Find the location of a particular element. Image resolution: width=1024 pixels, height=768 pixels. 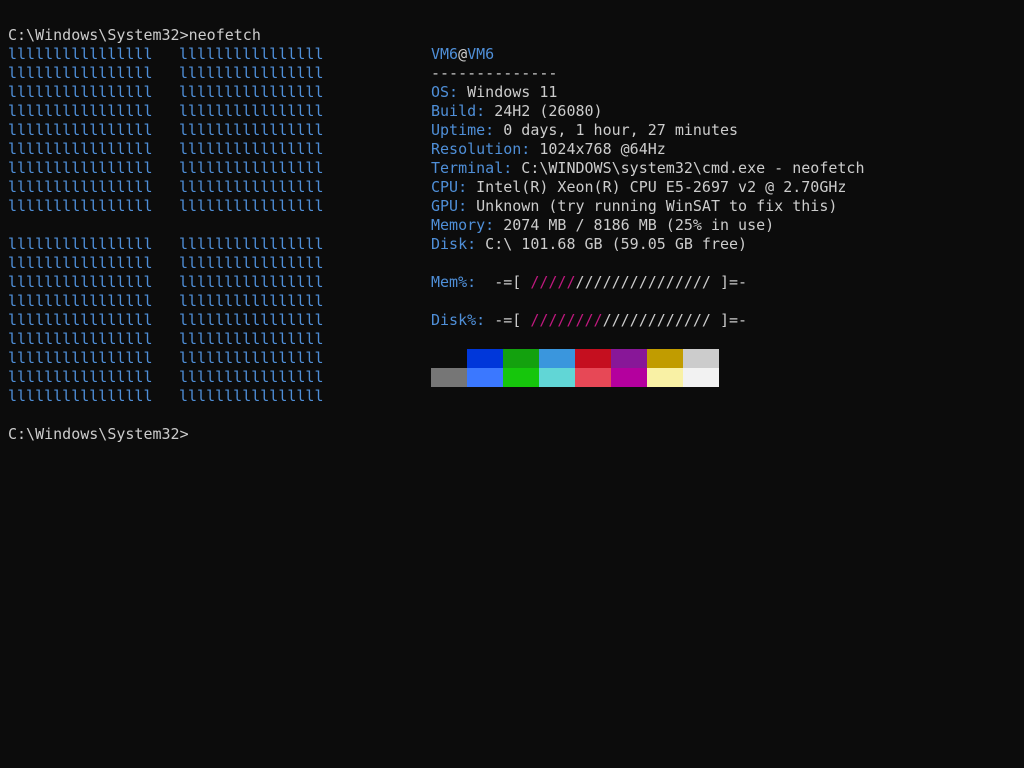

memory-key: Memory: is located at coordinates (463, 225).